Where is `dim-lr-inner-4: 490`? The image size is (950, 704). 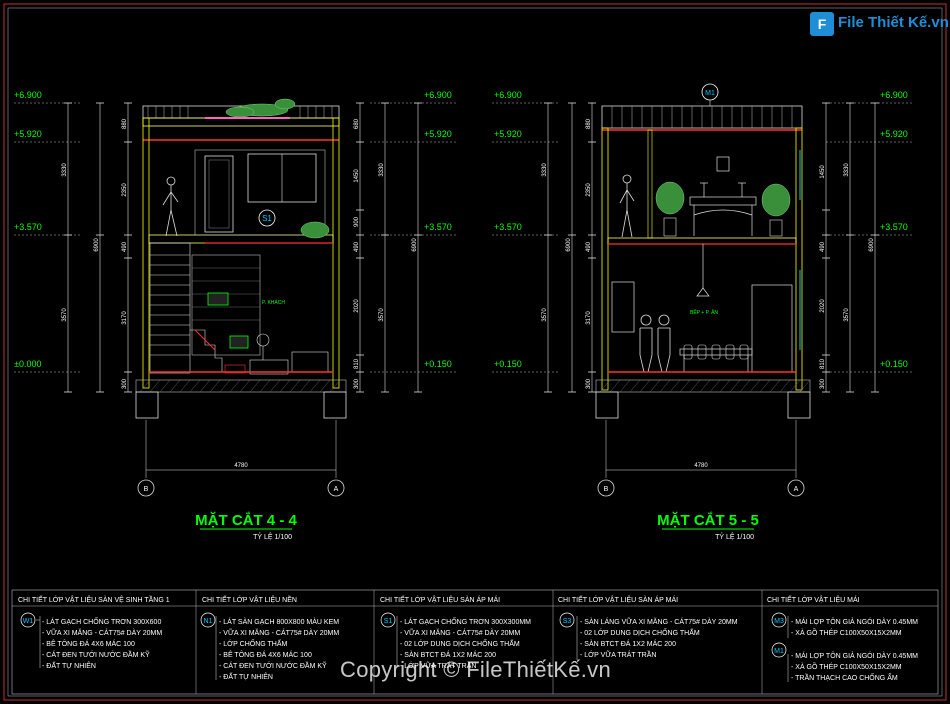 dim-lr-inner-4: 490 is located at coordinates (357, 246).